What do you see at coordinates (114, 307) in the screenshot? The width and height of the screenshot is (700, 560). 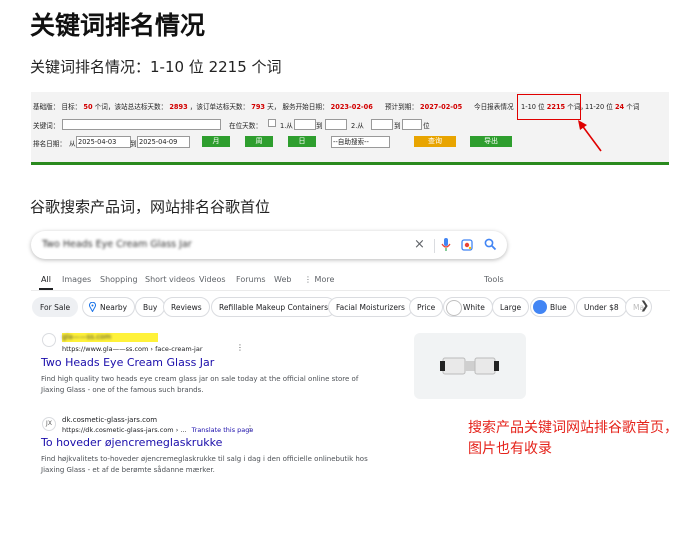 I see `chip-nearby-label: Nearby` at bounding box center [114, 307].